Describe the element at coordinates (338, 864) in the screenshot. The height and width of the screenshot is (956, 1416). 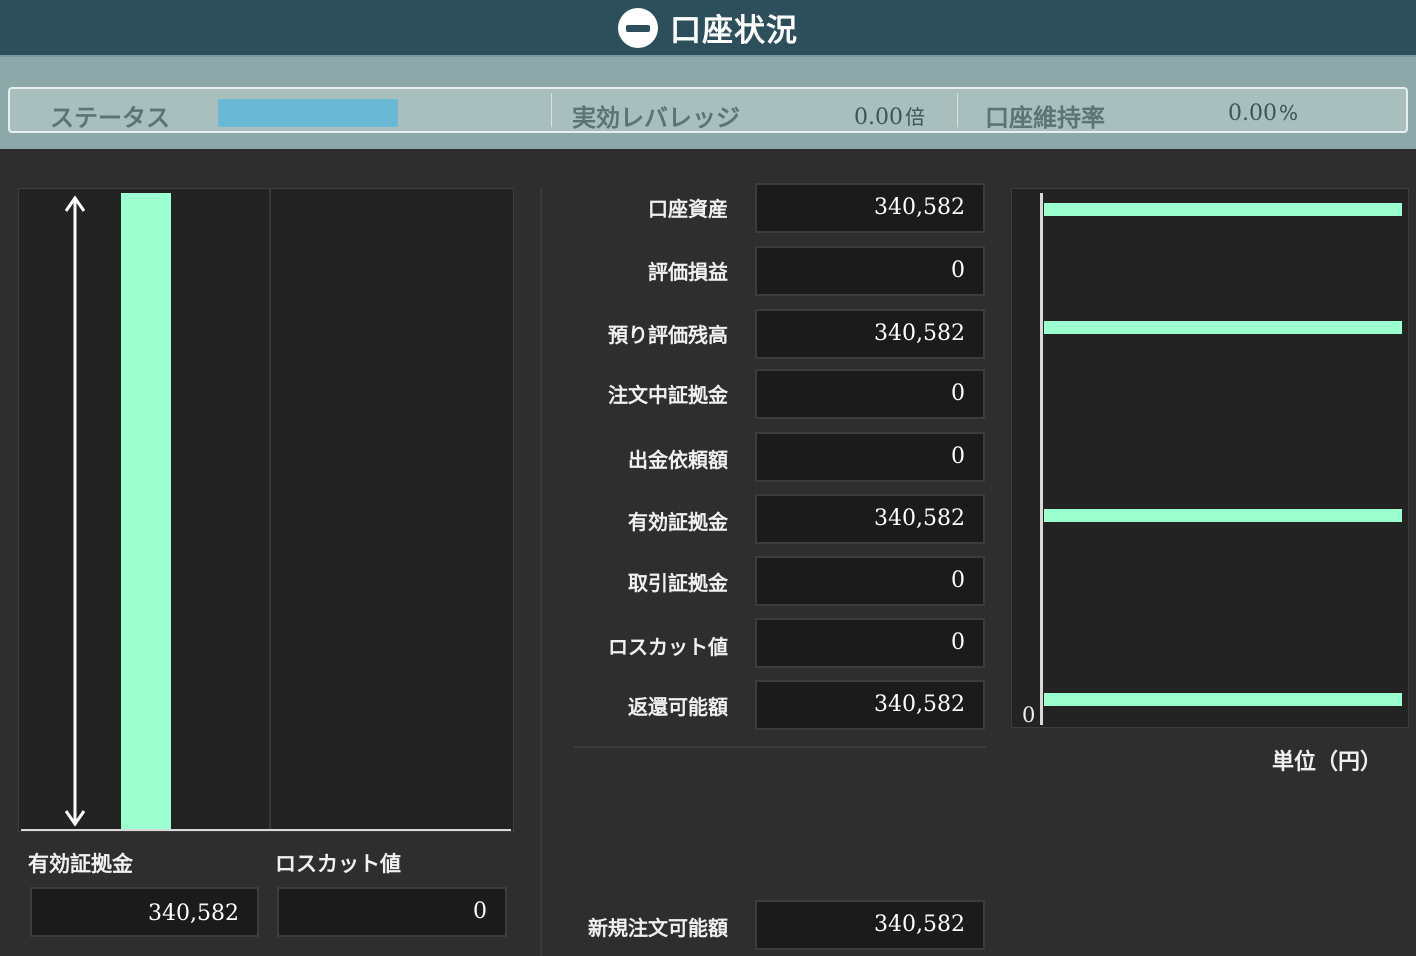
I see `losscut-label: ロスカット値` at that location.